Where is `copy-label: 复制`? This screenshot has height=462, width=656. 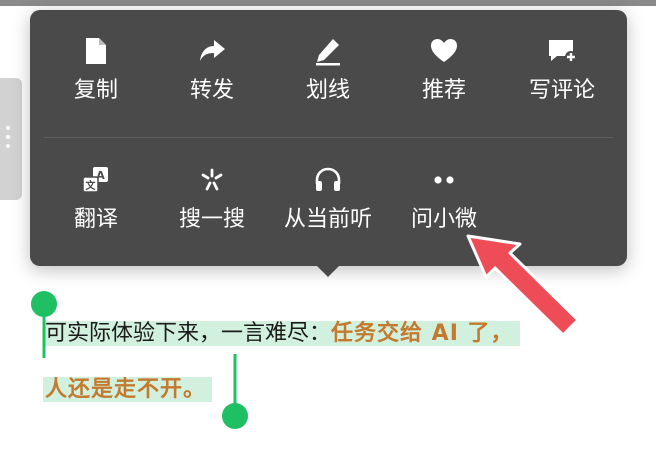
copy-label: 复制 is located at coordinates (95, 90).